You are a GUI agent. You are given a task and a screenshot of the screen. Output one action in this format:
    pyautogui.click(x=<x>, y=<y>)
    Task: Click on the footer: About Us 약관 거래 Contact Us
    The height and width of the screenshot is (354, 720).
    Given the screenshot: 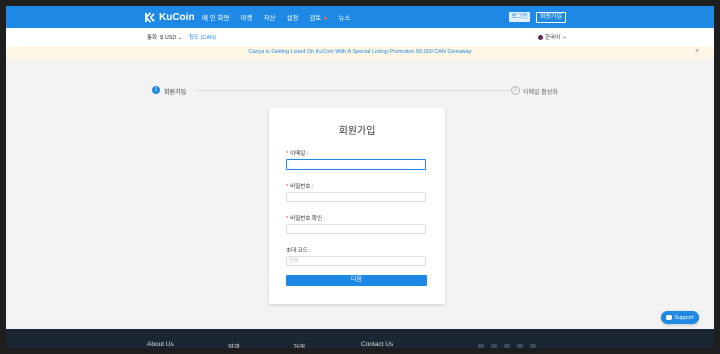 What is the action you would take?
    pyautogui.click(x=360, y=338)
    